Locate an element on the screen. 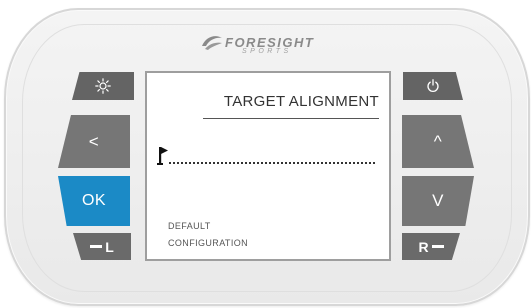  right-hand-button: R is located at coordinates (431, 246).